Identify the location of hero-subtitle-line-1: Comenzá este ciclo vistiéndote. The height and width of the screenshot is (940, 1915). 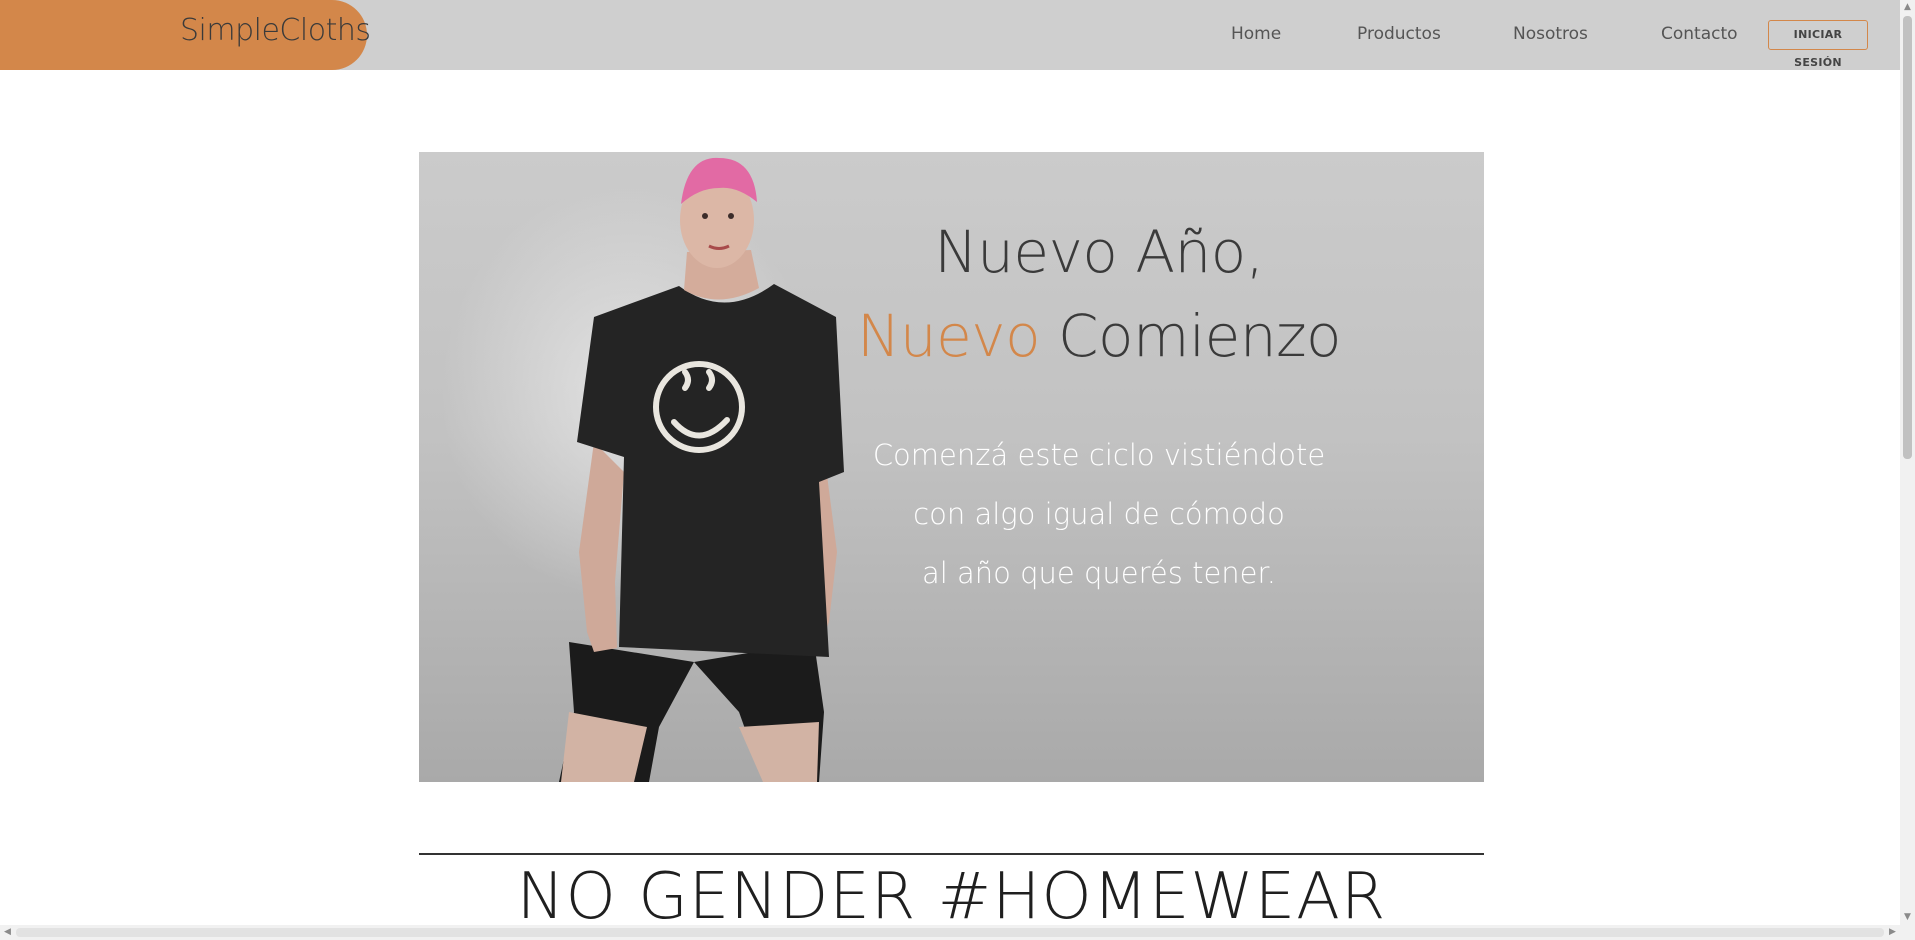
(1099, 455).